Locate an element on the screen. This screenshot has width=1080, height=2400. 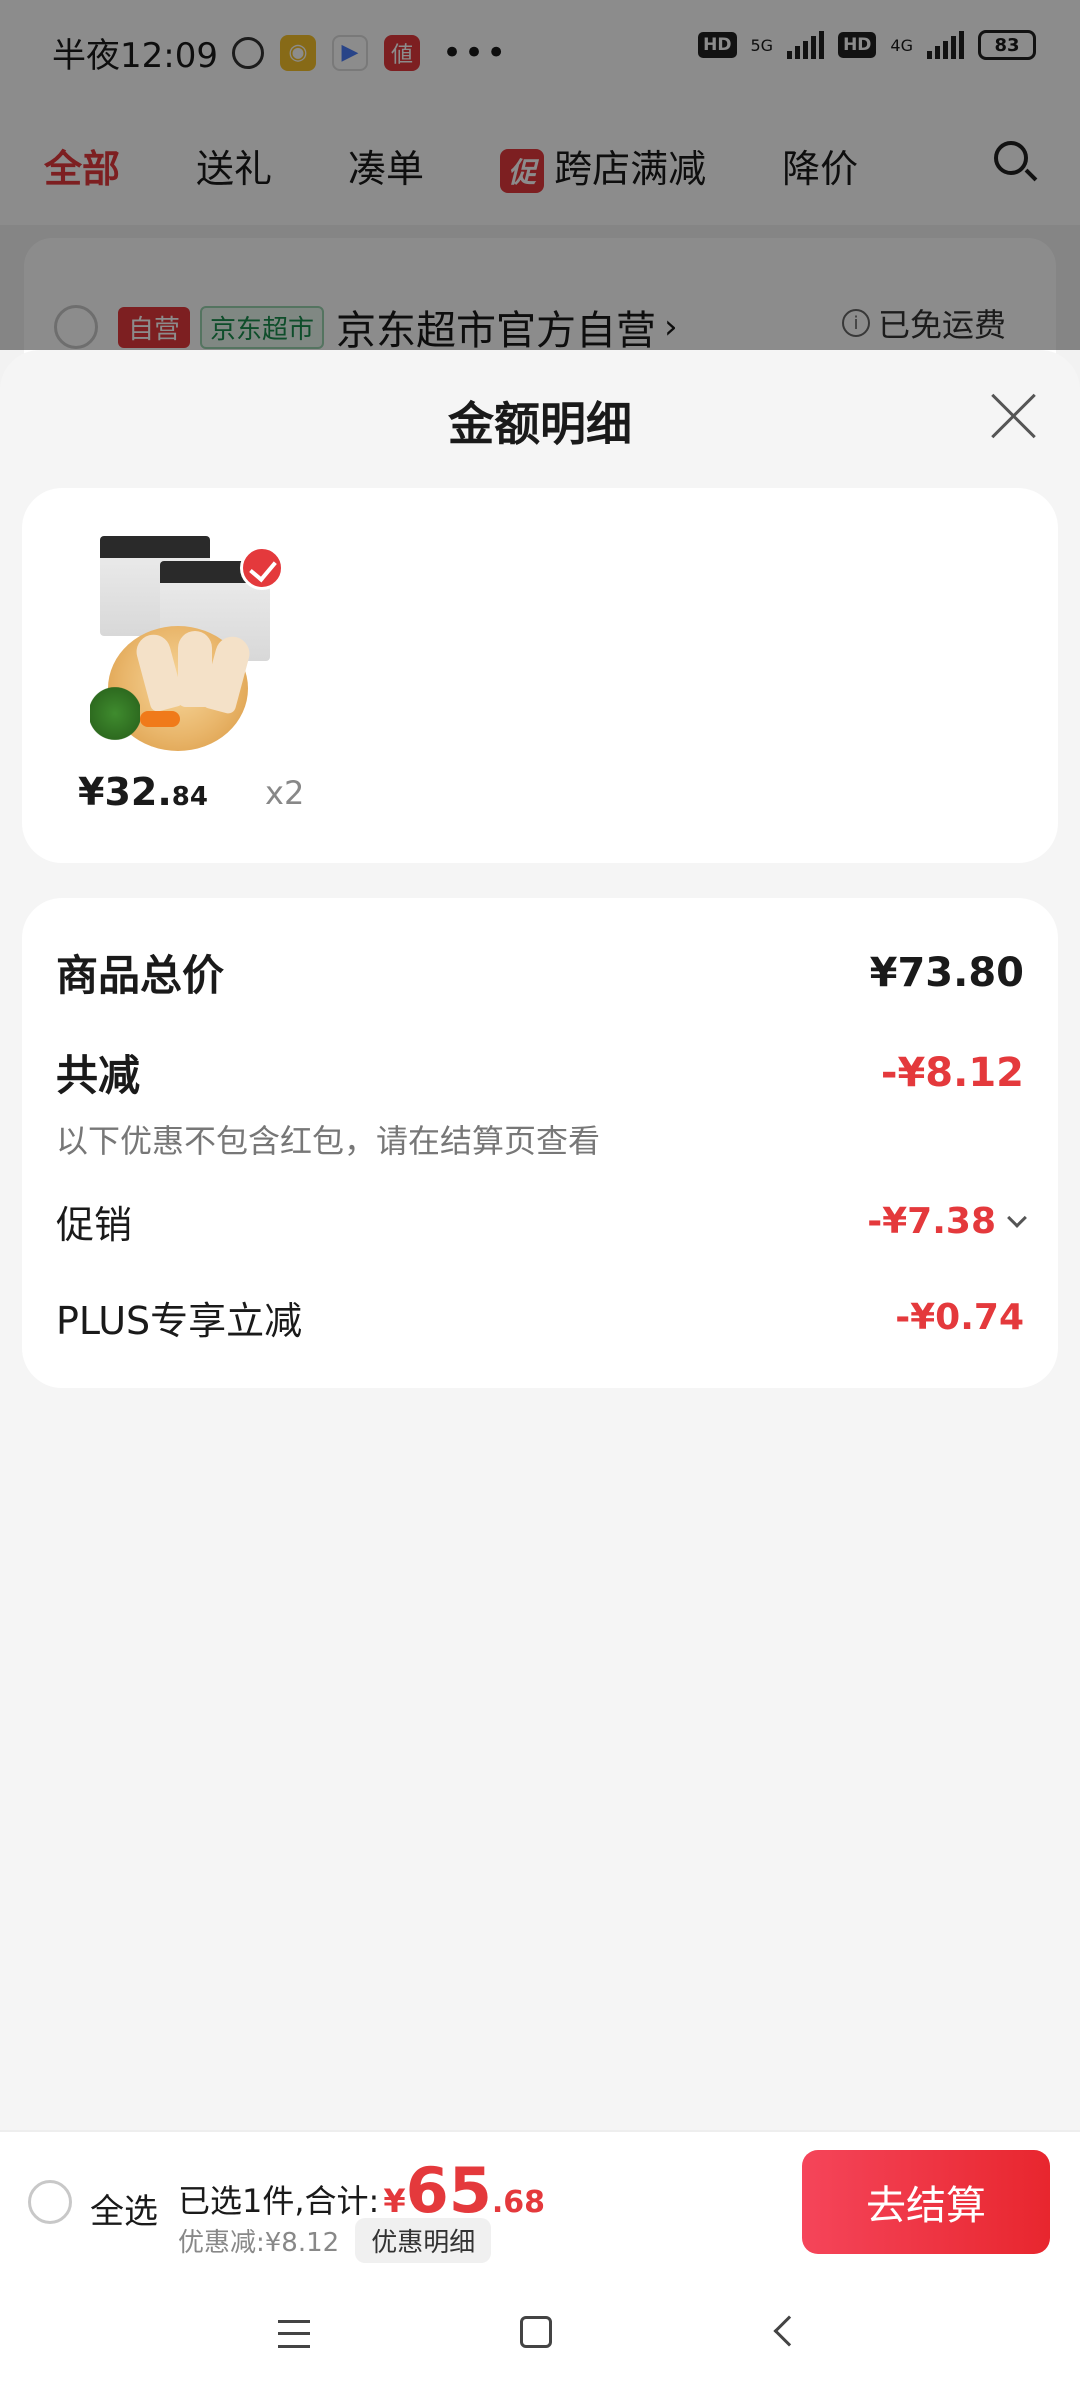
total-summary: 已选1件,合计: ¥ 65 .68 is located at coordinates (361, 2190).